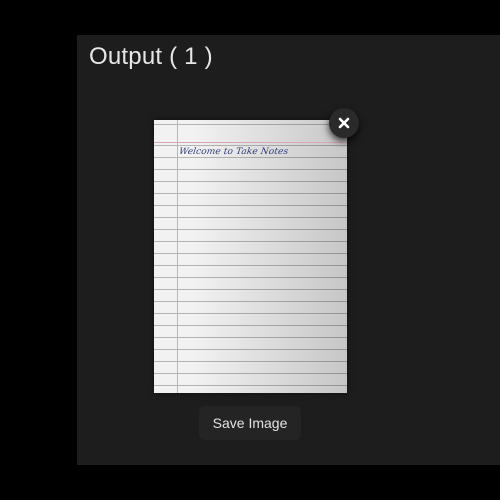  I want to click on margin-line, so click(177, 256).